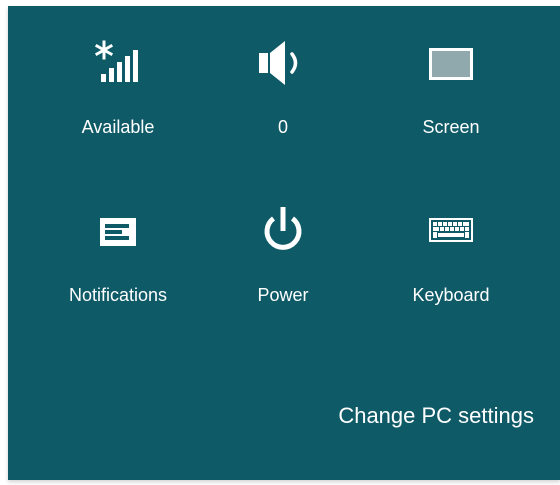 The image size is (560, 485). Describe the element at coordinates (451, 231) in the screenshot. I see `keyboard-icon` at that location.